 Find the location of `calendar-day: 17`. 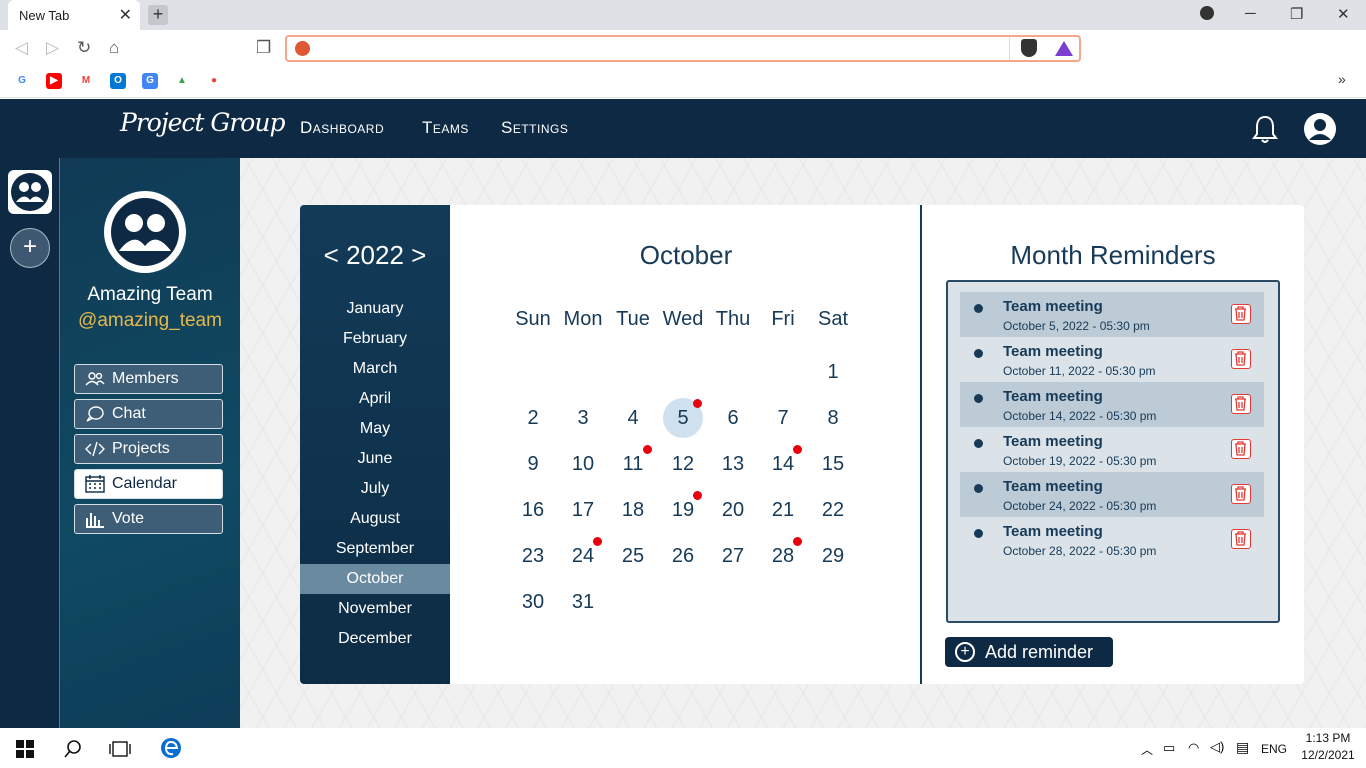

calendar-day: 17 is located at coordinates (583, 510).